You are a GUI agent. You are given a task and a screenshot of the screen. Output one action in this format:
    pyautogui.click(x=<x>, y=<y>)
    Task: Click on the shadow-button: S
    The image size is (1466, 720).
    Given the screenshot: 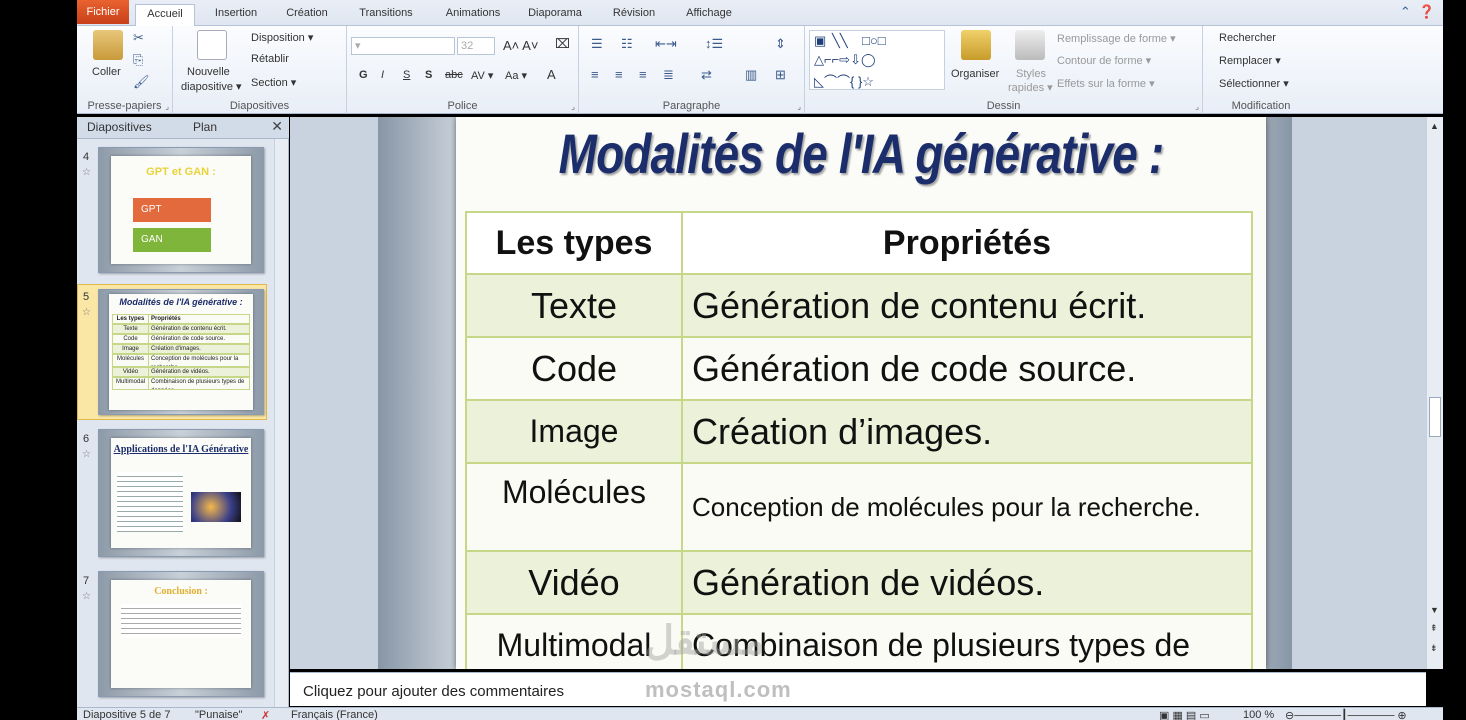 What is the action you would take?
    pyautogui.click(x=428, y=75)
    